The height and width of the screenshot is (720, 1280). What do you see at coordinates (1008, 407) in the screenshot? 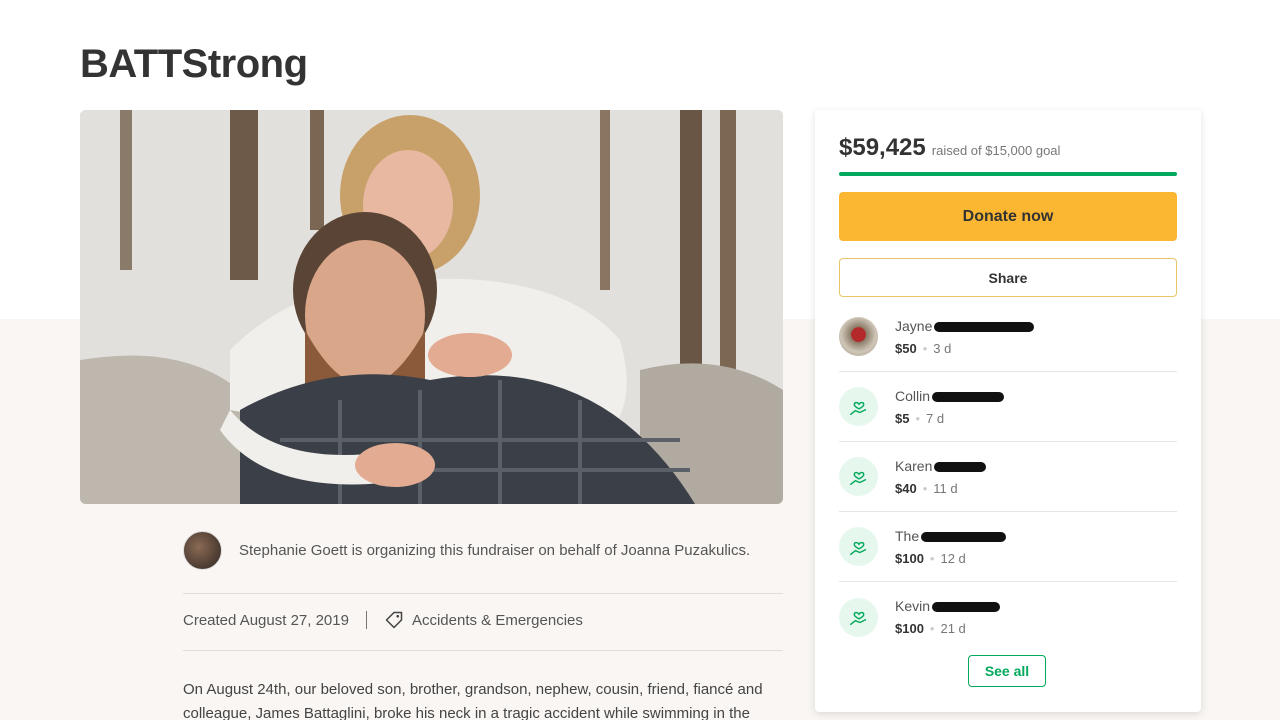
I see `donor-item: Collin $5 • 7 d` at bounding box center [1008, 407].